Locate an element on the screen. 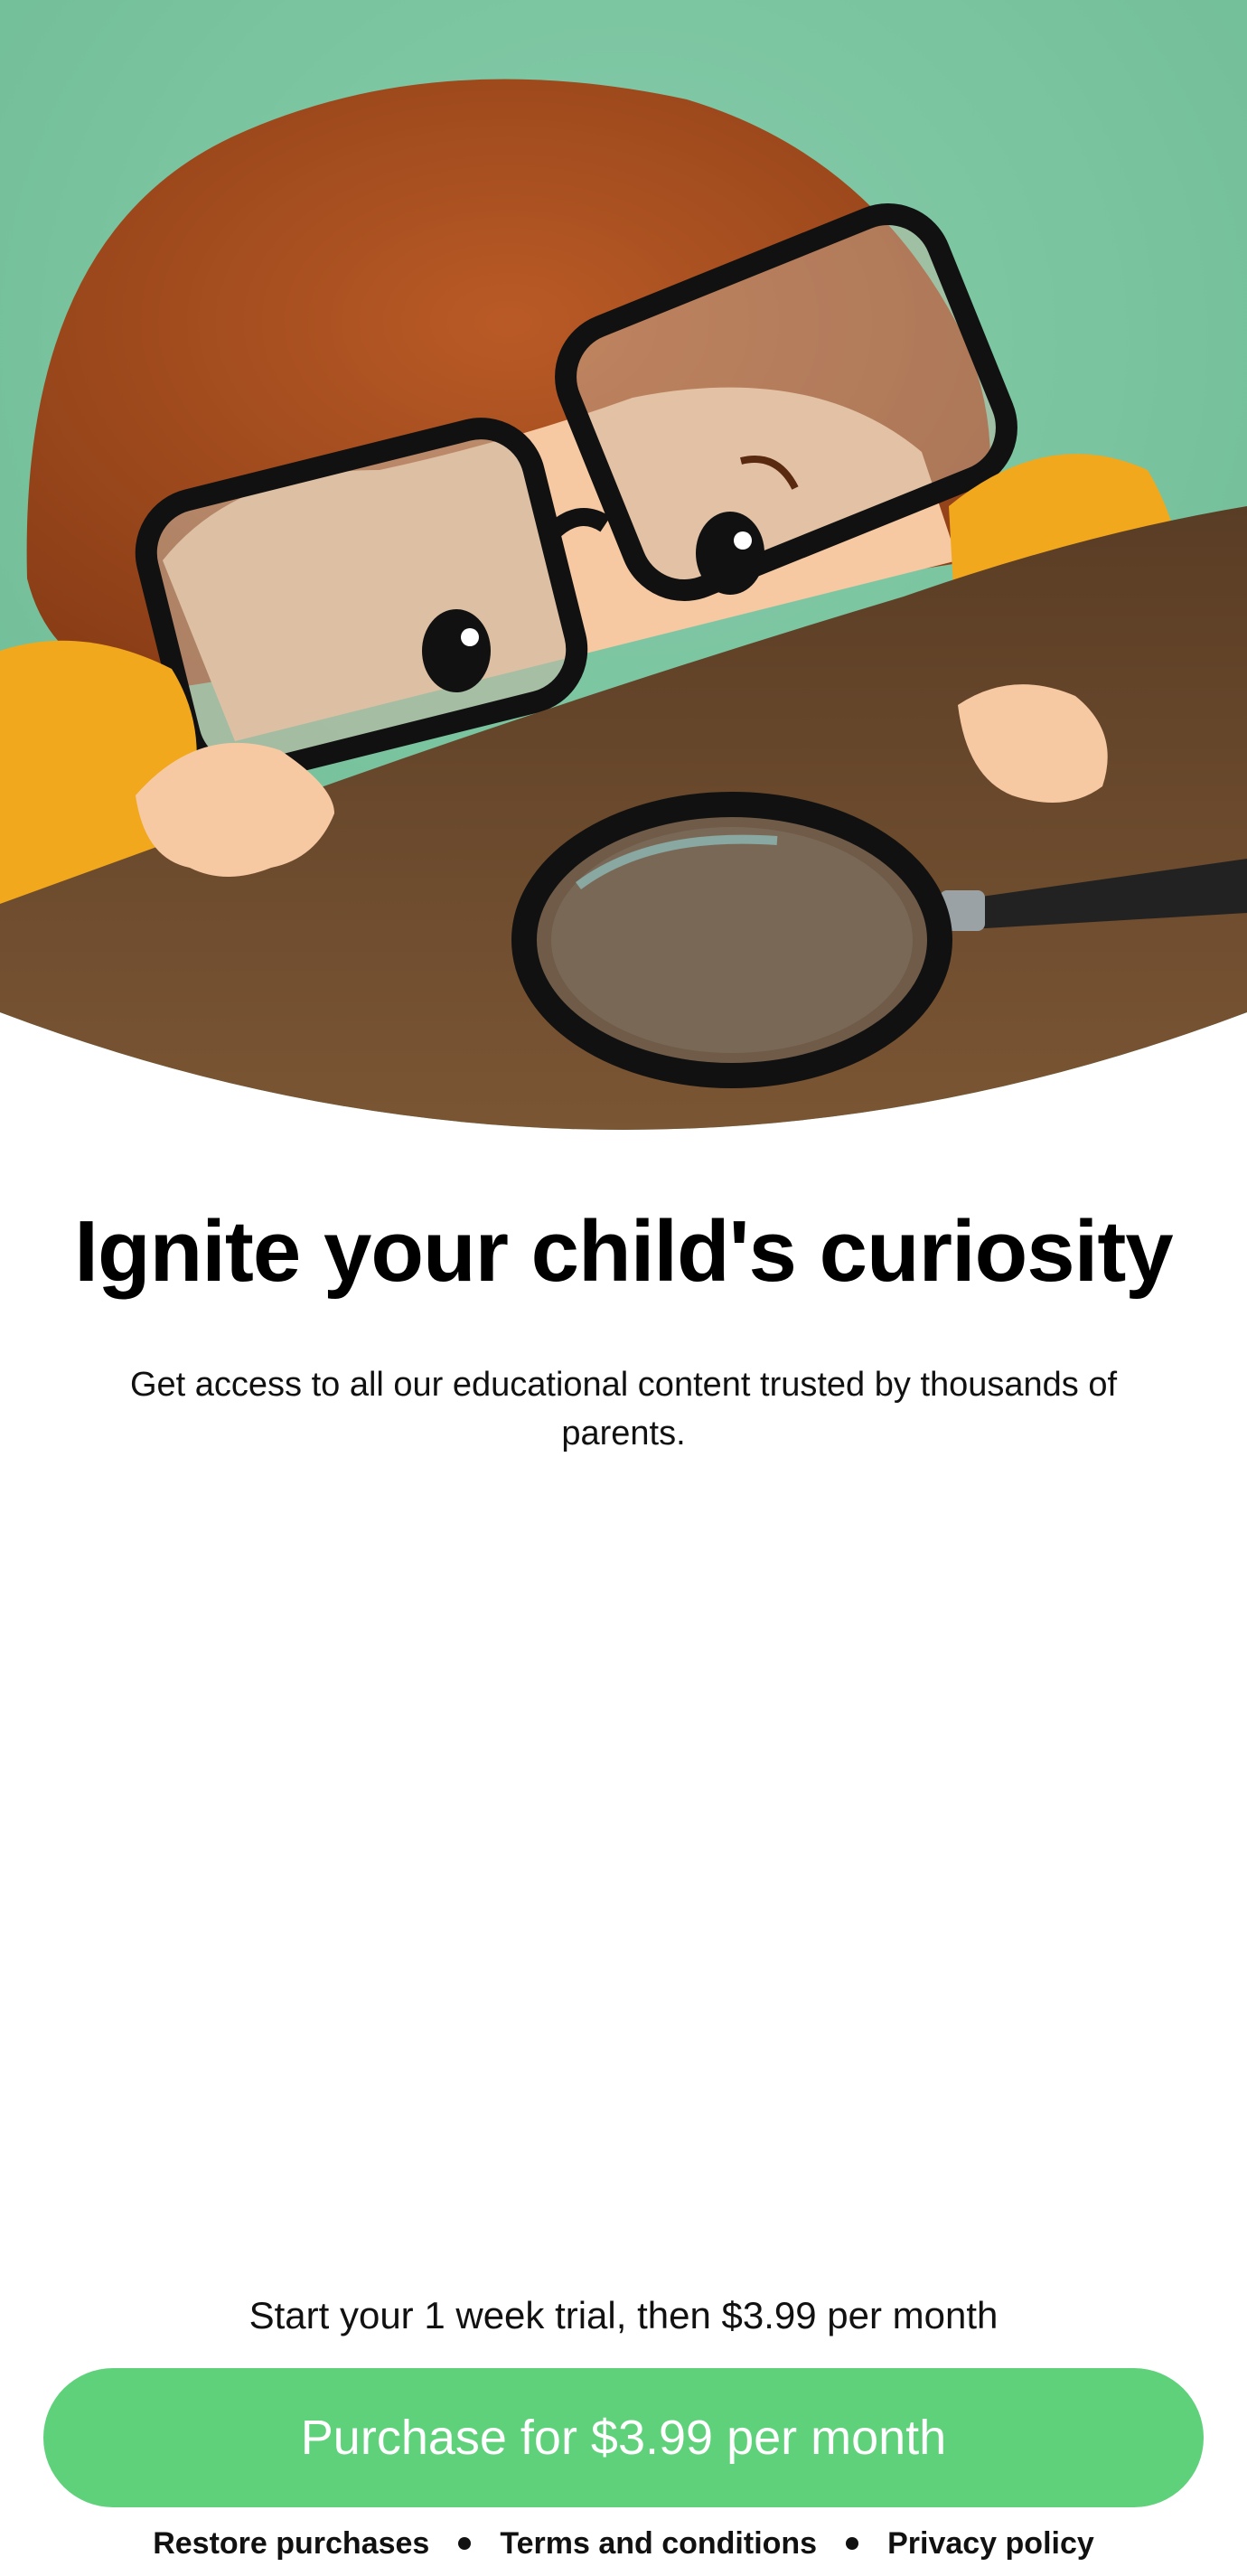  restore-purchases-link: Restore purchases is located at coordinates (291, 2544).